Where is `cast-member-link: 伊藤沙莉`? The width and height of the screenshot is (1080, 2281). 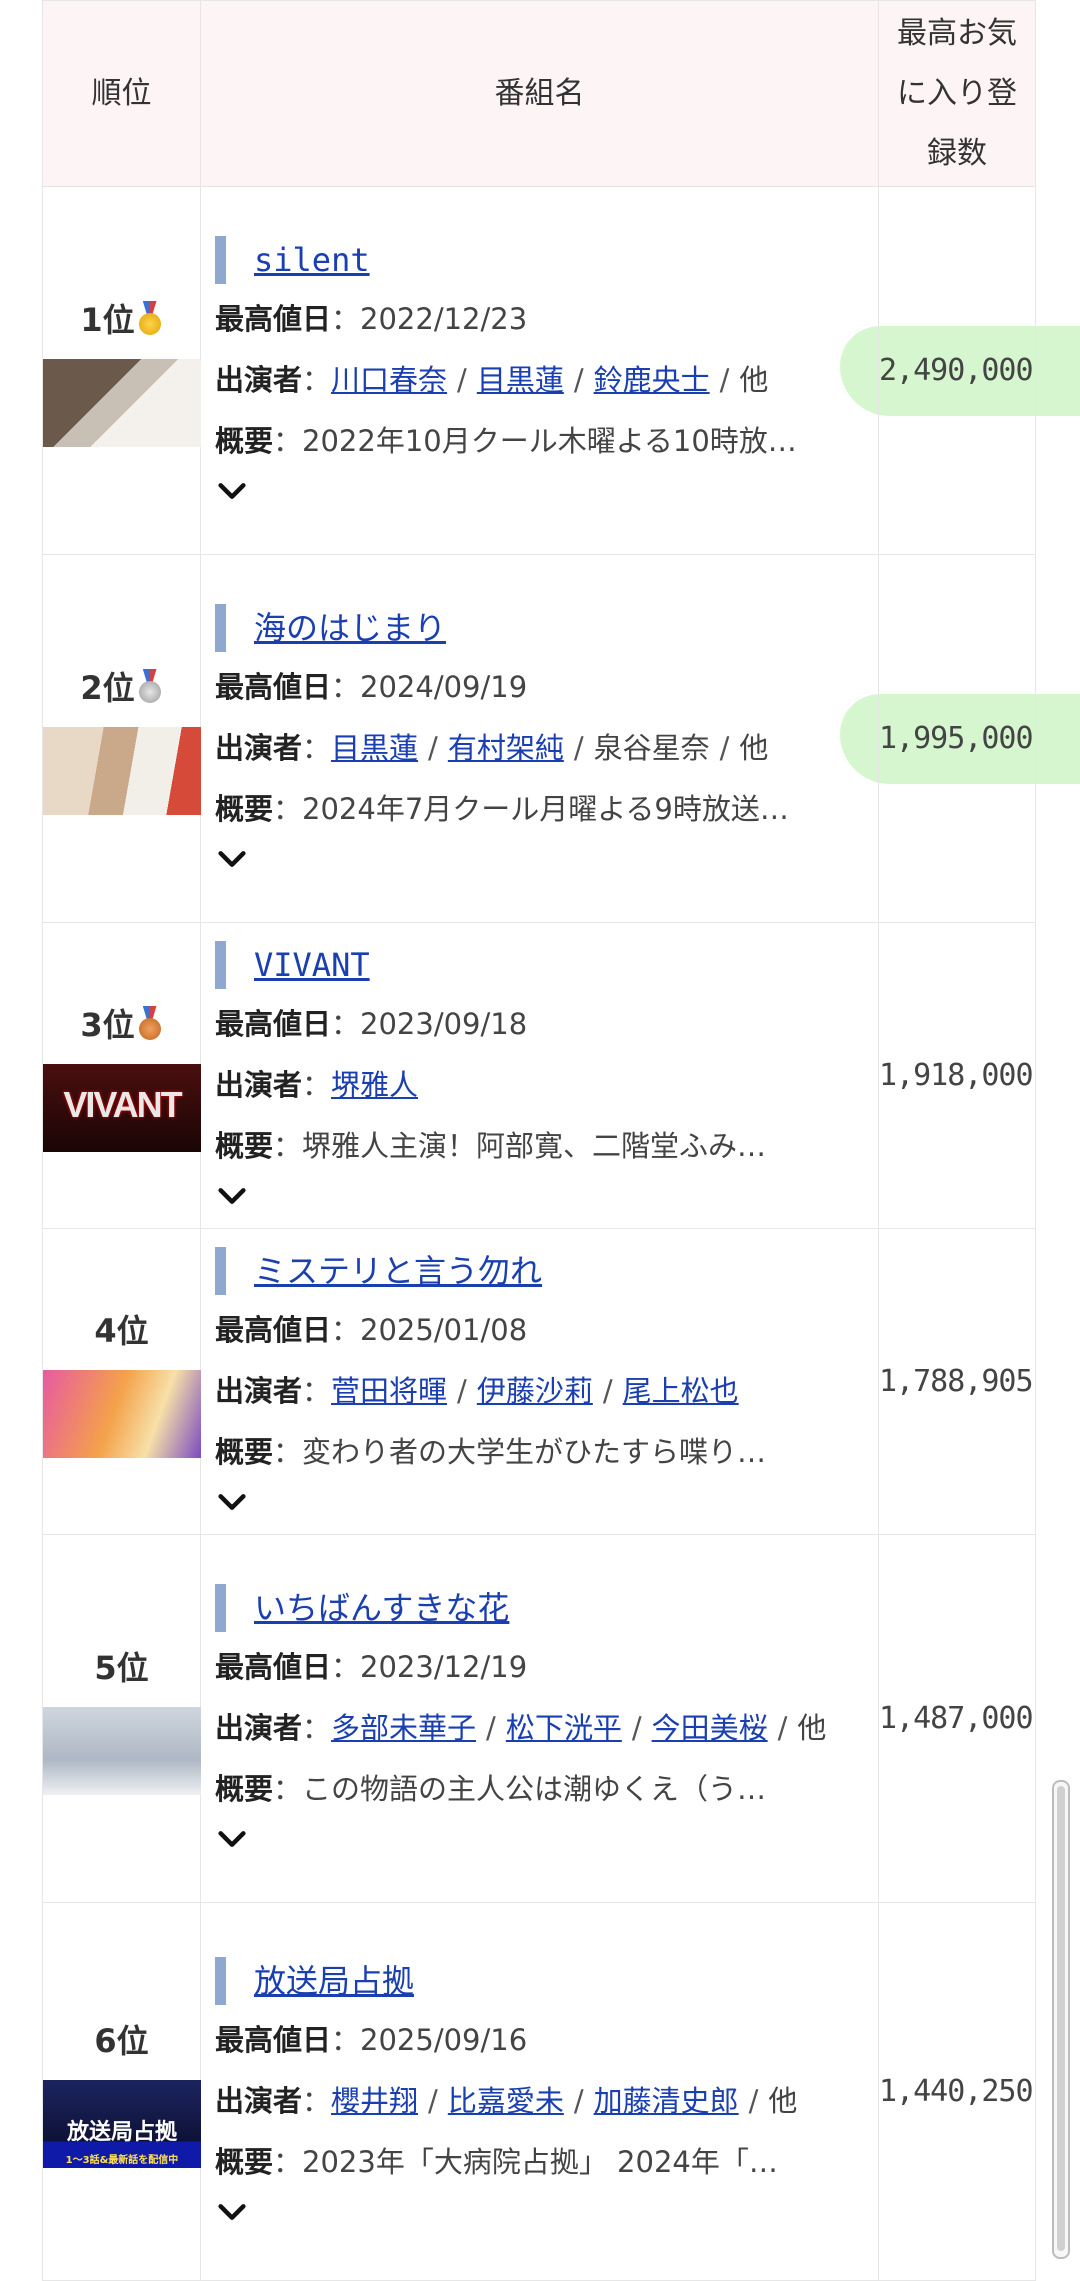
cast-member-link: 伊藤沙莉 is located at coordinates (535, 1391).